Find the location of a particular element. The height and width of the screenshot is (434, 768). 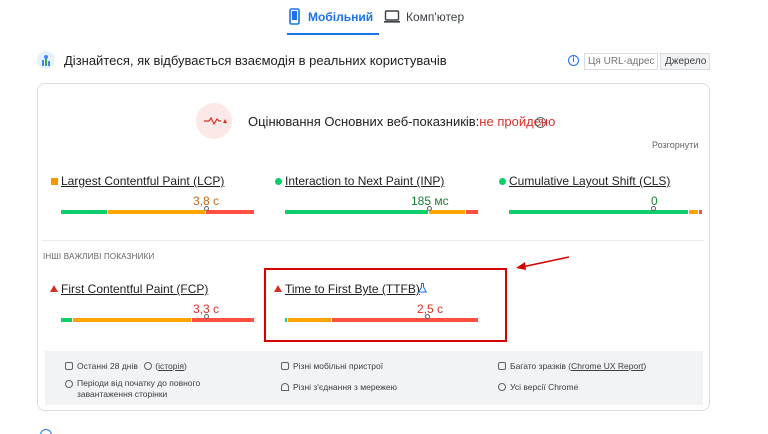

annotation-arrow is located at coordinates (543, 263).